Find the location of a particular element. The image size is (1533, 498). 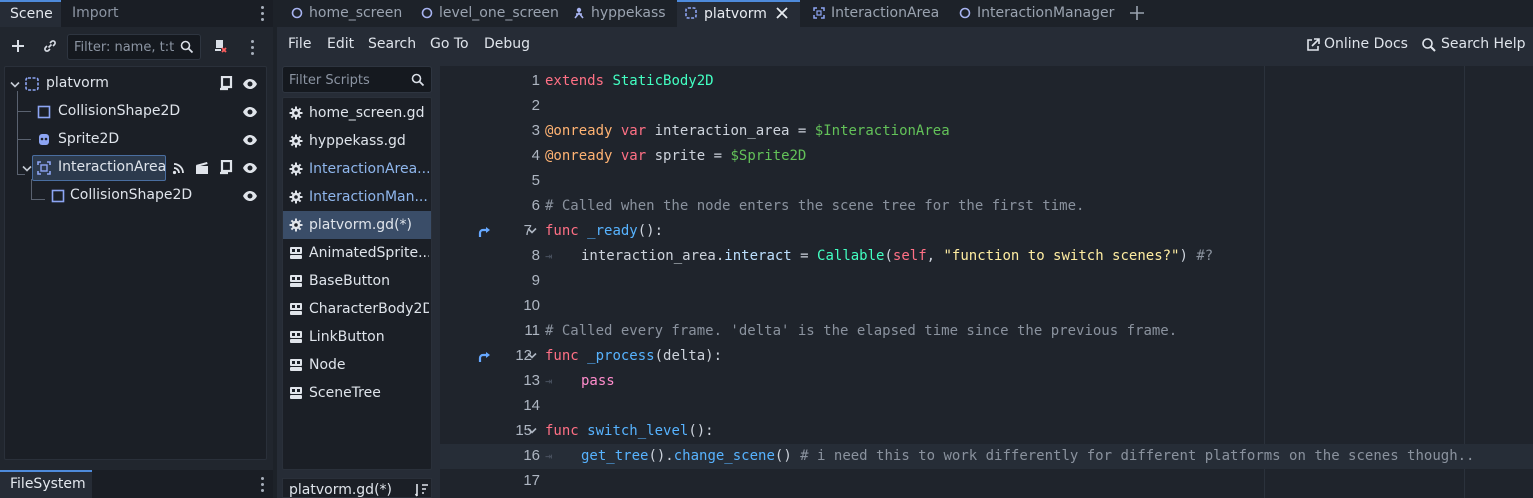

line-number: 3 is located at coordinates (535, 130).